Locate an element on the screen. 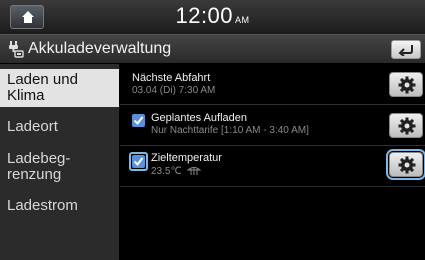 The image size is (425, 260). clock-time: 12:00 is located at coordinates (204, 15).